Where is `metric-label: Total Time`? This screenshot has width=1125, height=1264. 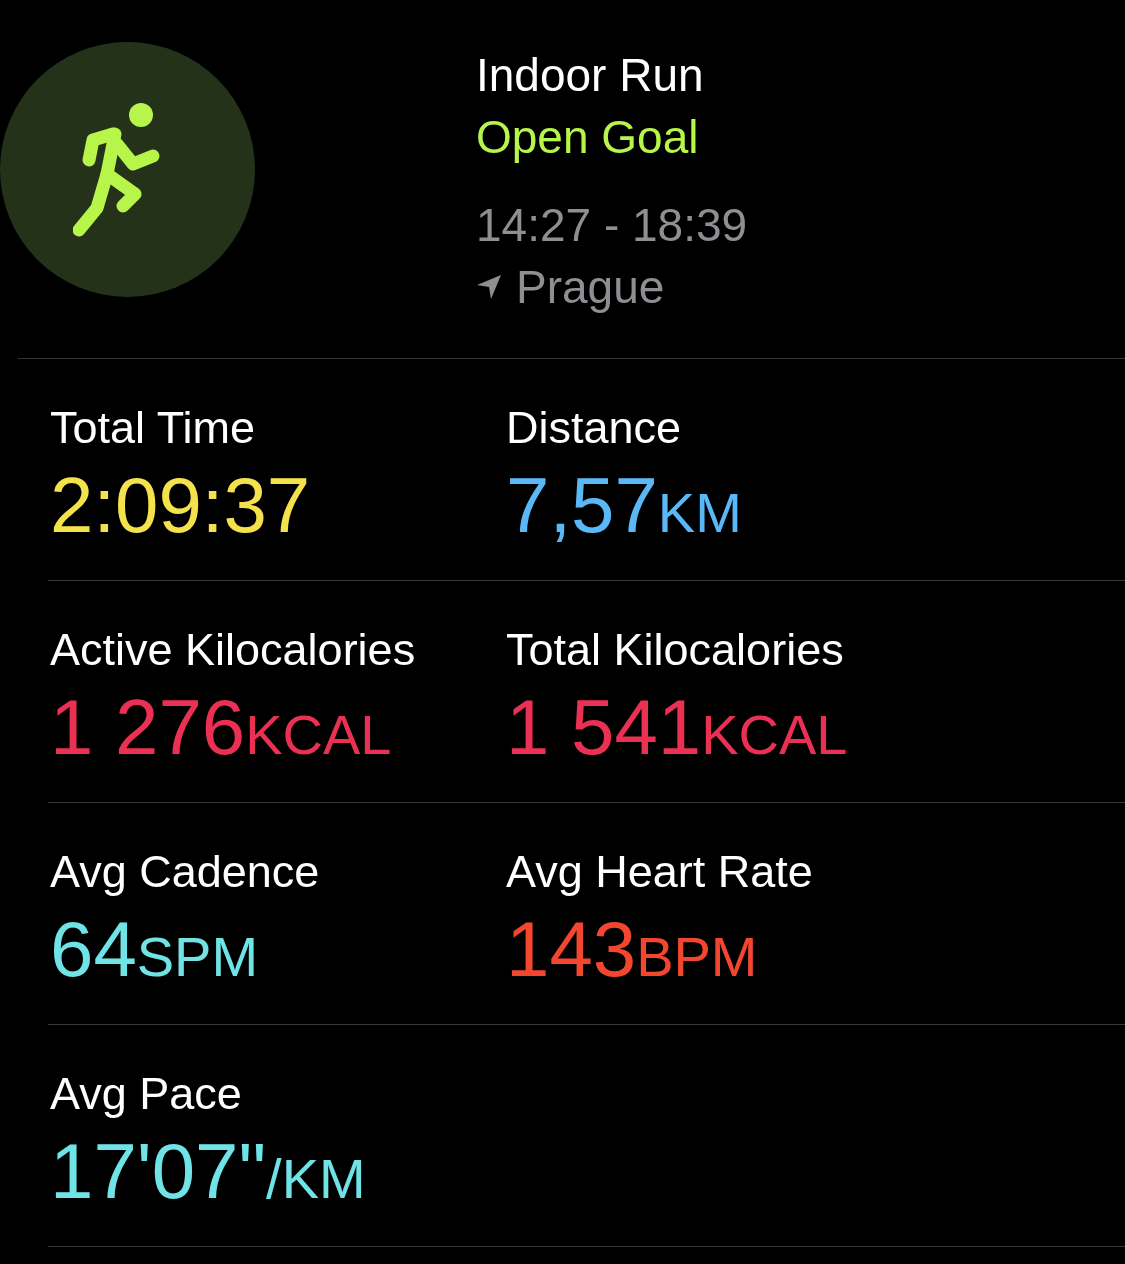 metric-label: Total Time is located at coordinates (153, 428).